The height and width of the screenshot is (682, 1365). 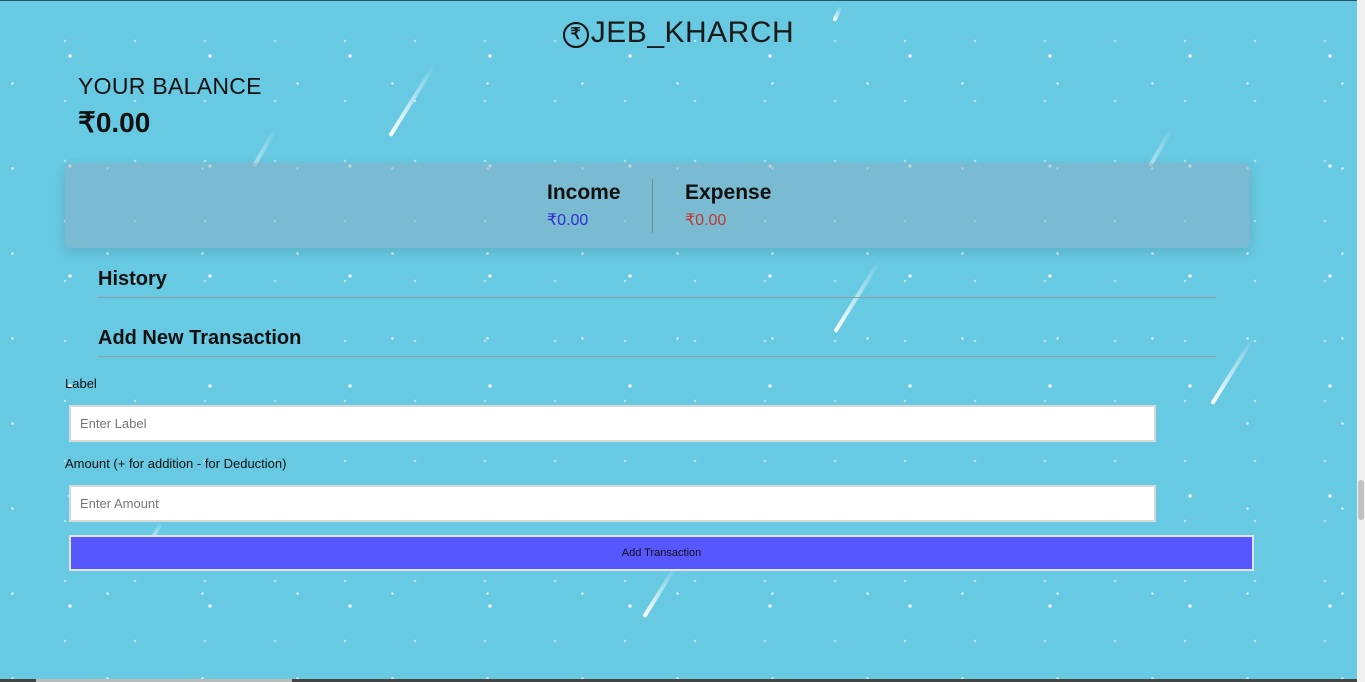 What do you see at coordinates (612, 423) in the screenshot?
I see `label-input` at bounding box center [612, 423].